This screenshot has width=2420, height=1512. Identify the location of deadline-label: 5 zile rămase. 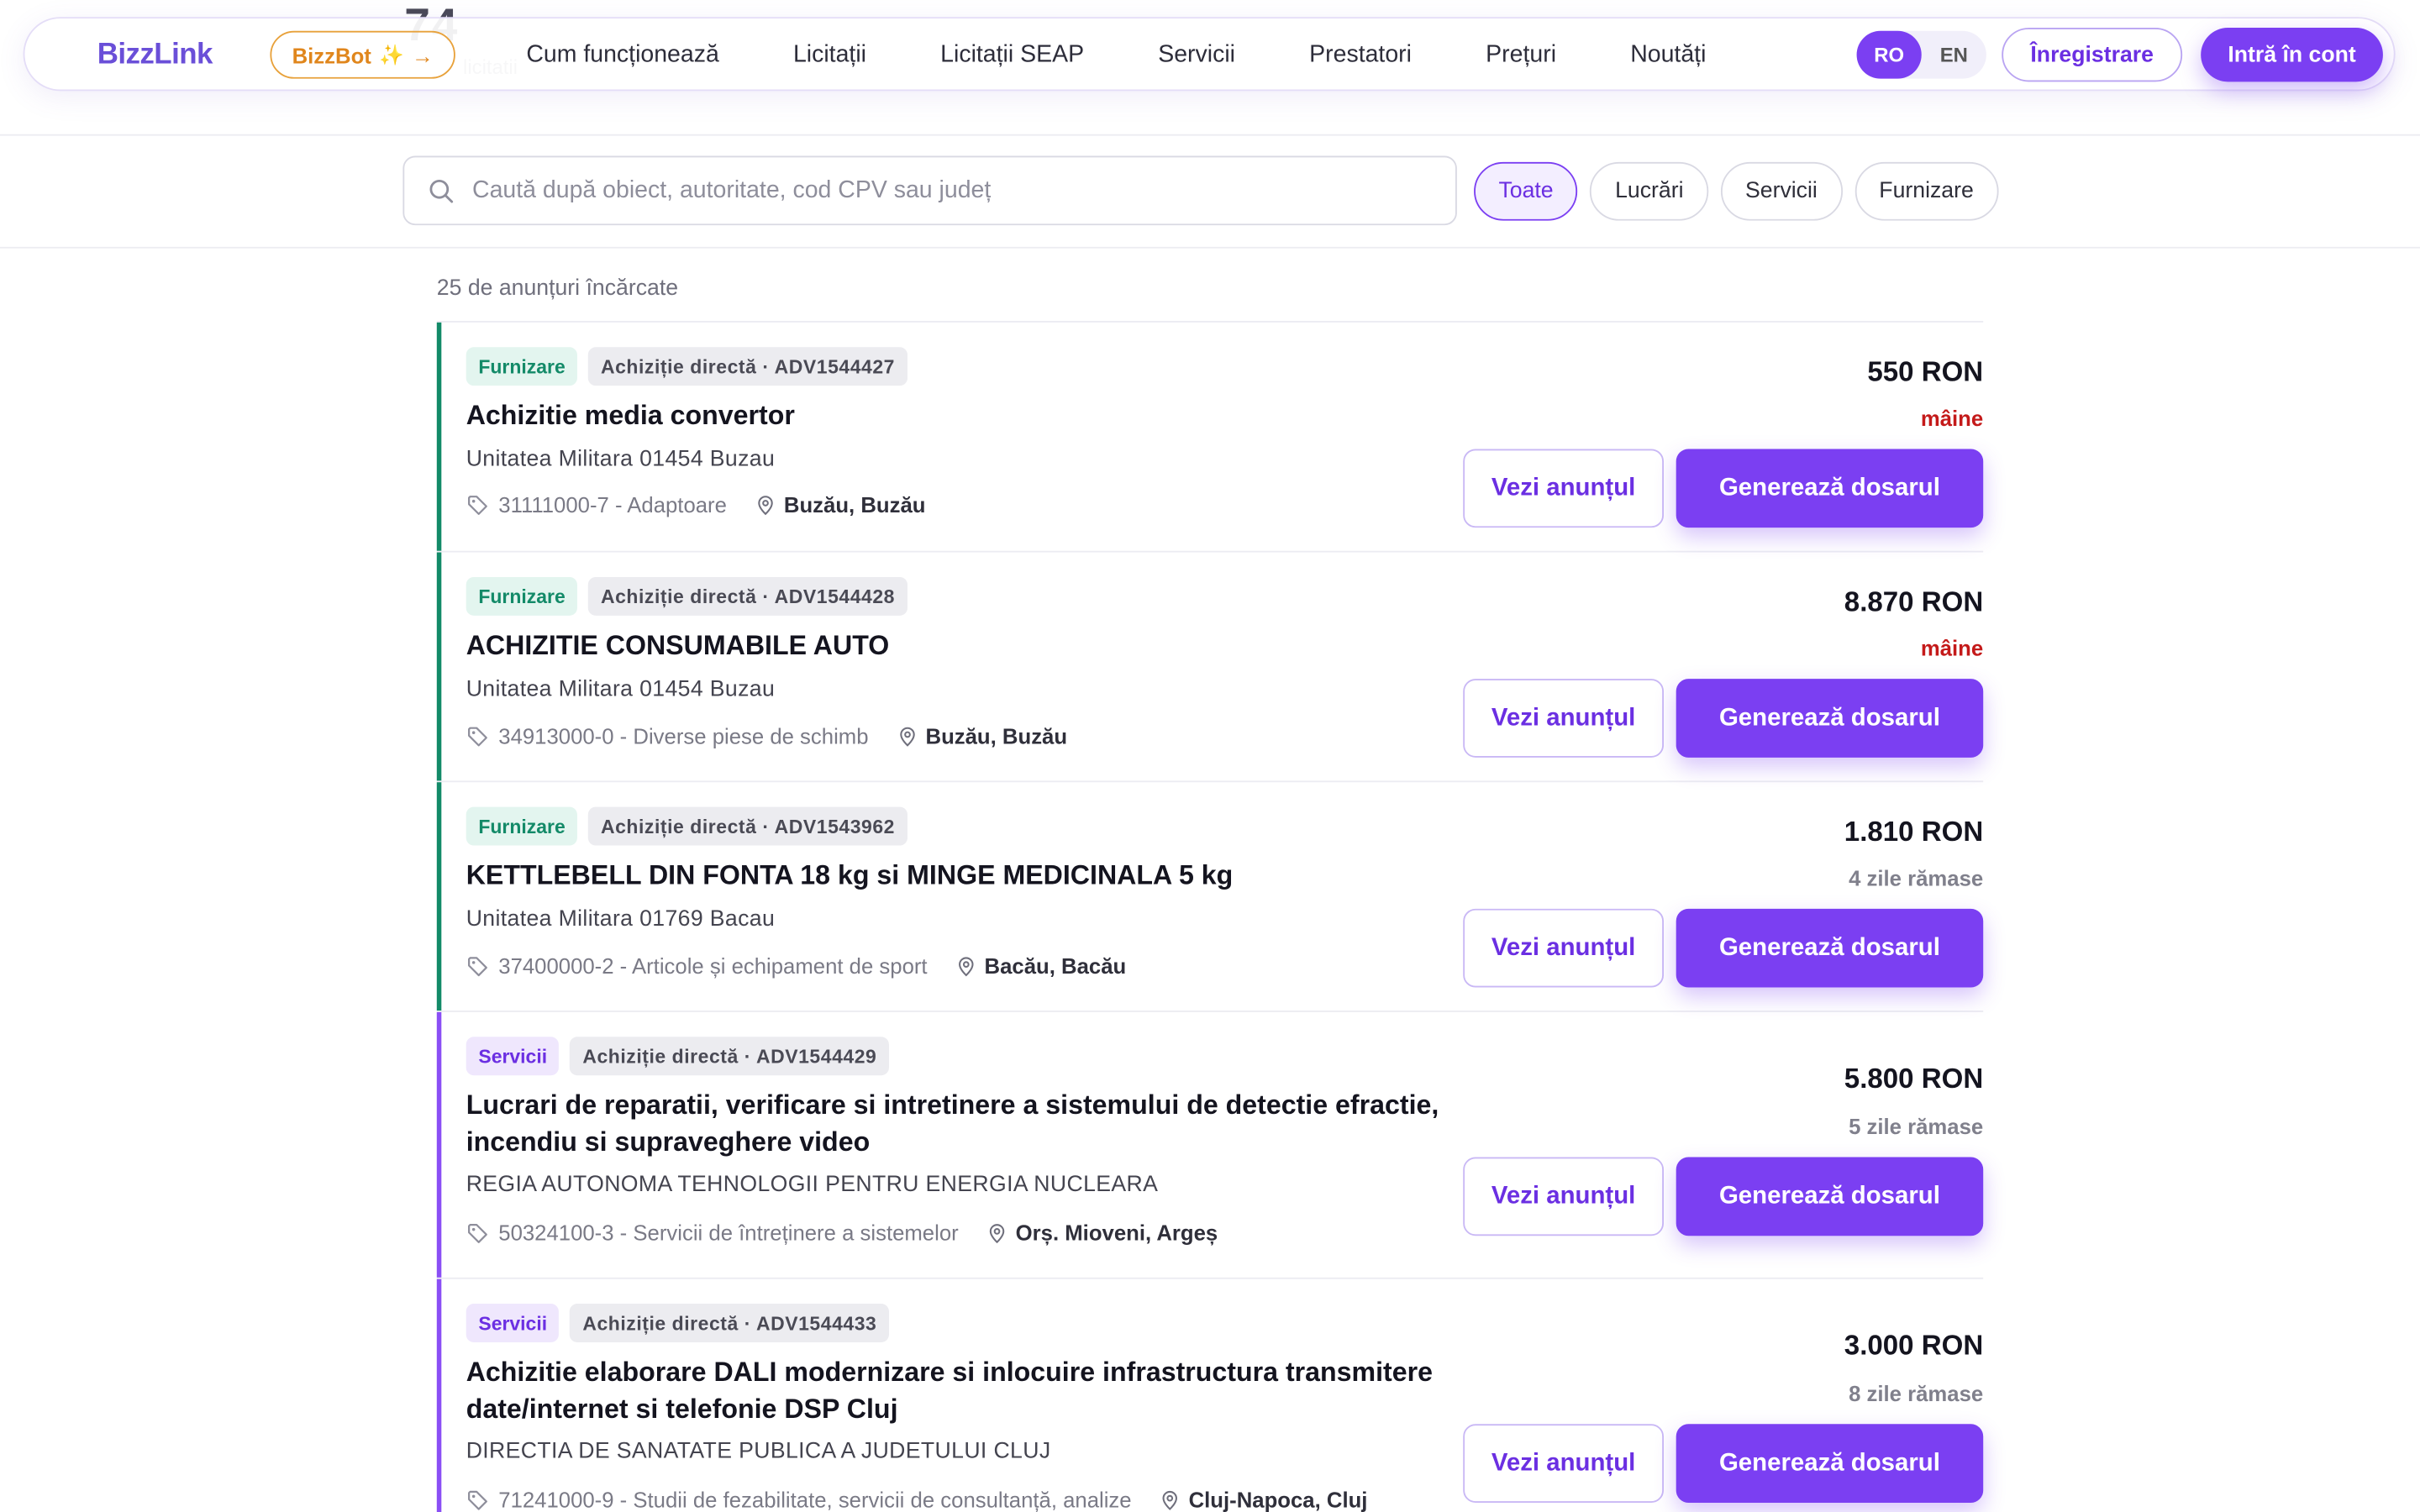
(1917, 1126).